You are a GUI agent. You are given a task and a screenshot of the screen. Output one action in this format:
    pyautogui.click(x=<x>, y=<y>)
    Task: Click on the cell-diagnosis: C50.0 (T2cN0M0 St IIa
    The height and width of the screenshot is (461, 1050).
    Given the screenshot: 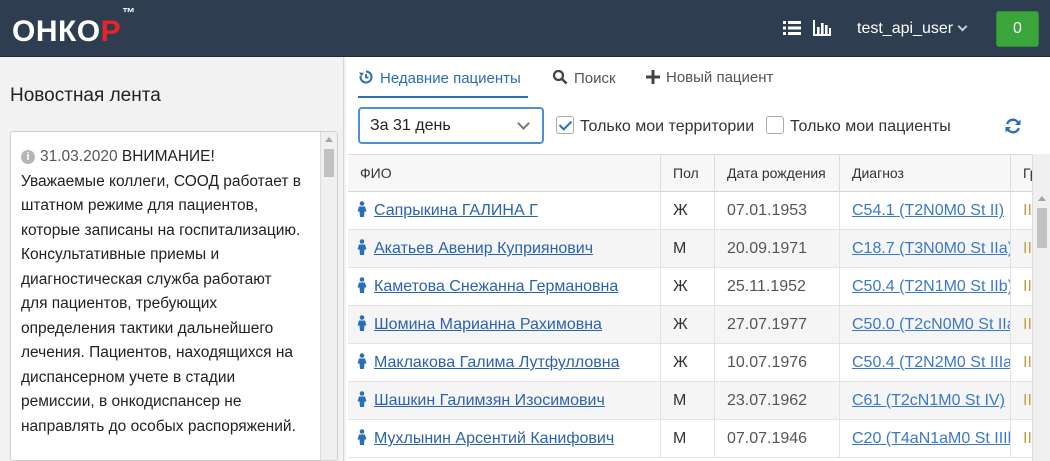 What is the action you would take?
    pyautogui.click(x=924, y=325)
    